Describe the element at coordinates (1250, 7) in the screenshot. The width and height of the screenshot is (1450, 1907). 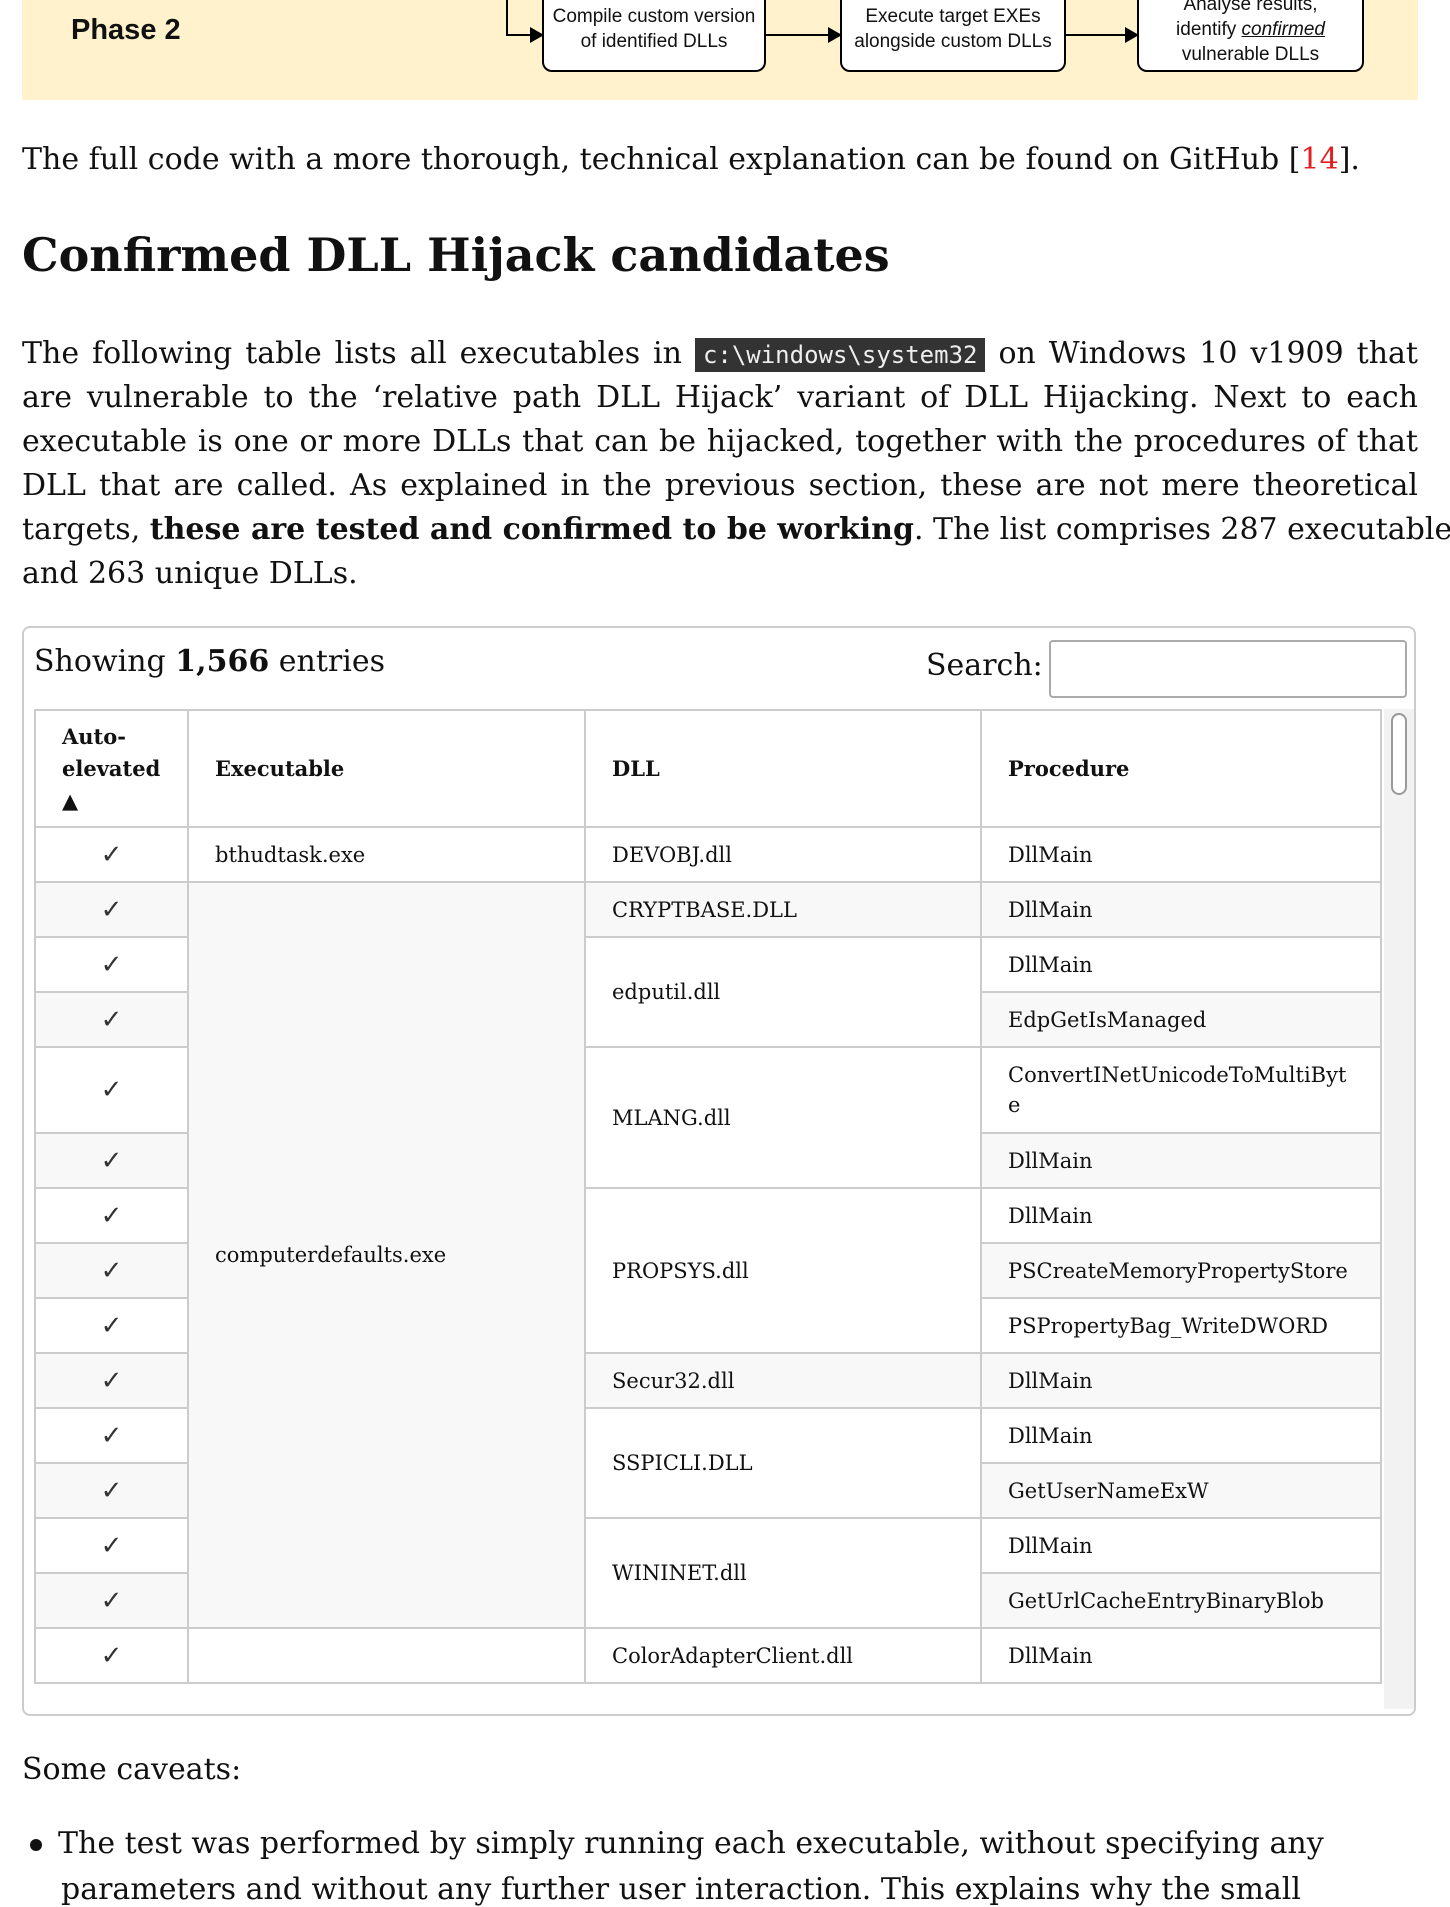
I see `step-text: Analyse results,` at that location.